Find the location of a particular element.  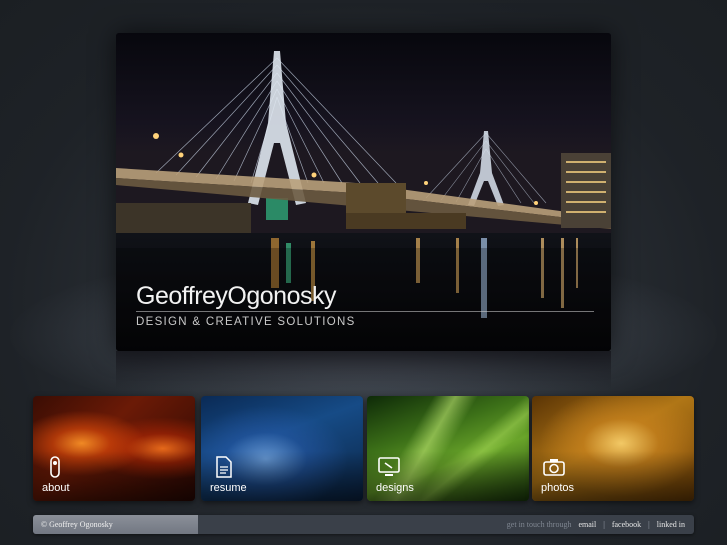

nav-tile-resume: resume is located at coordinates (282, 448).